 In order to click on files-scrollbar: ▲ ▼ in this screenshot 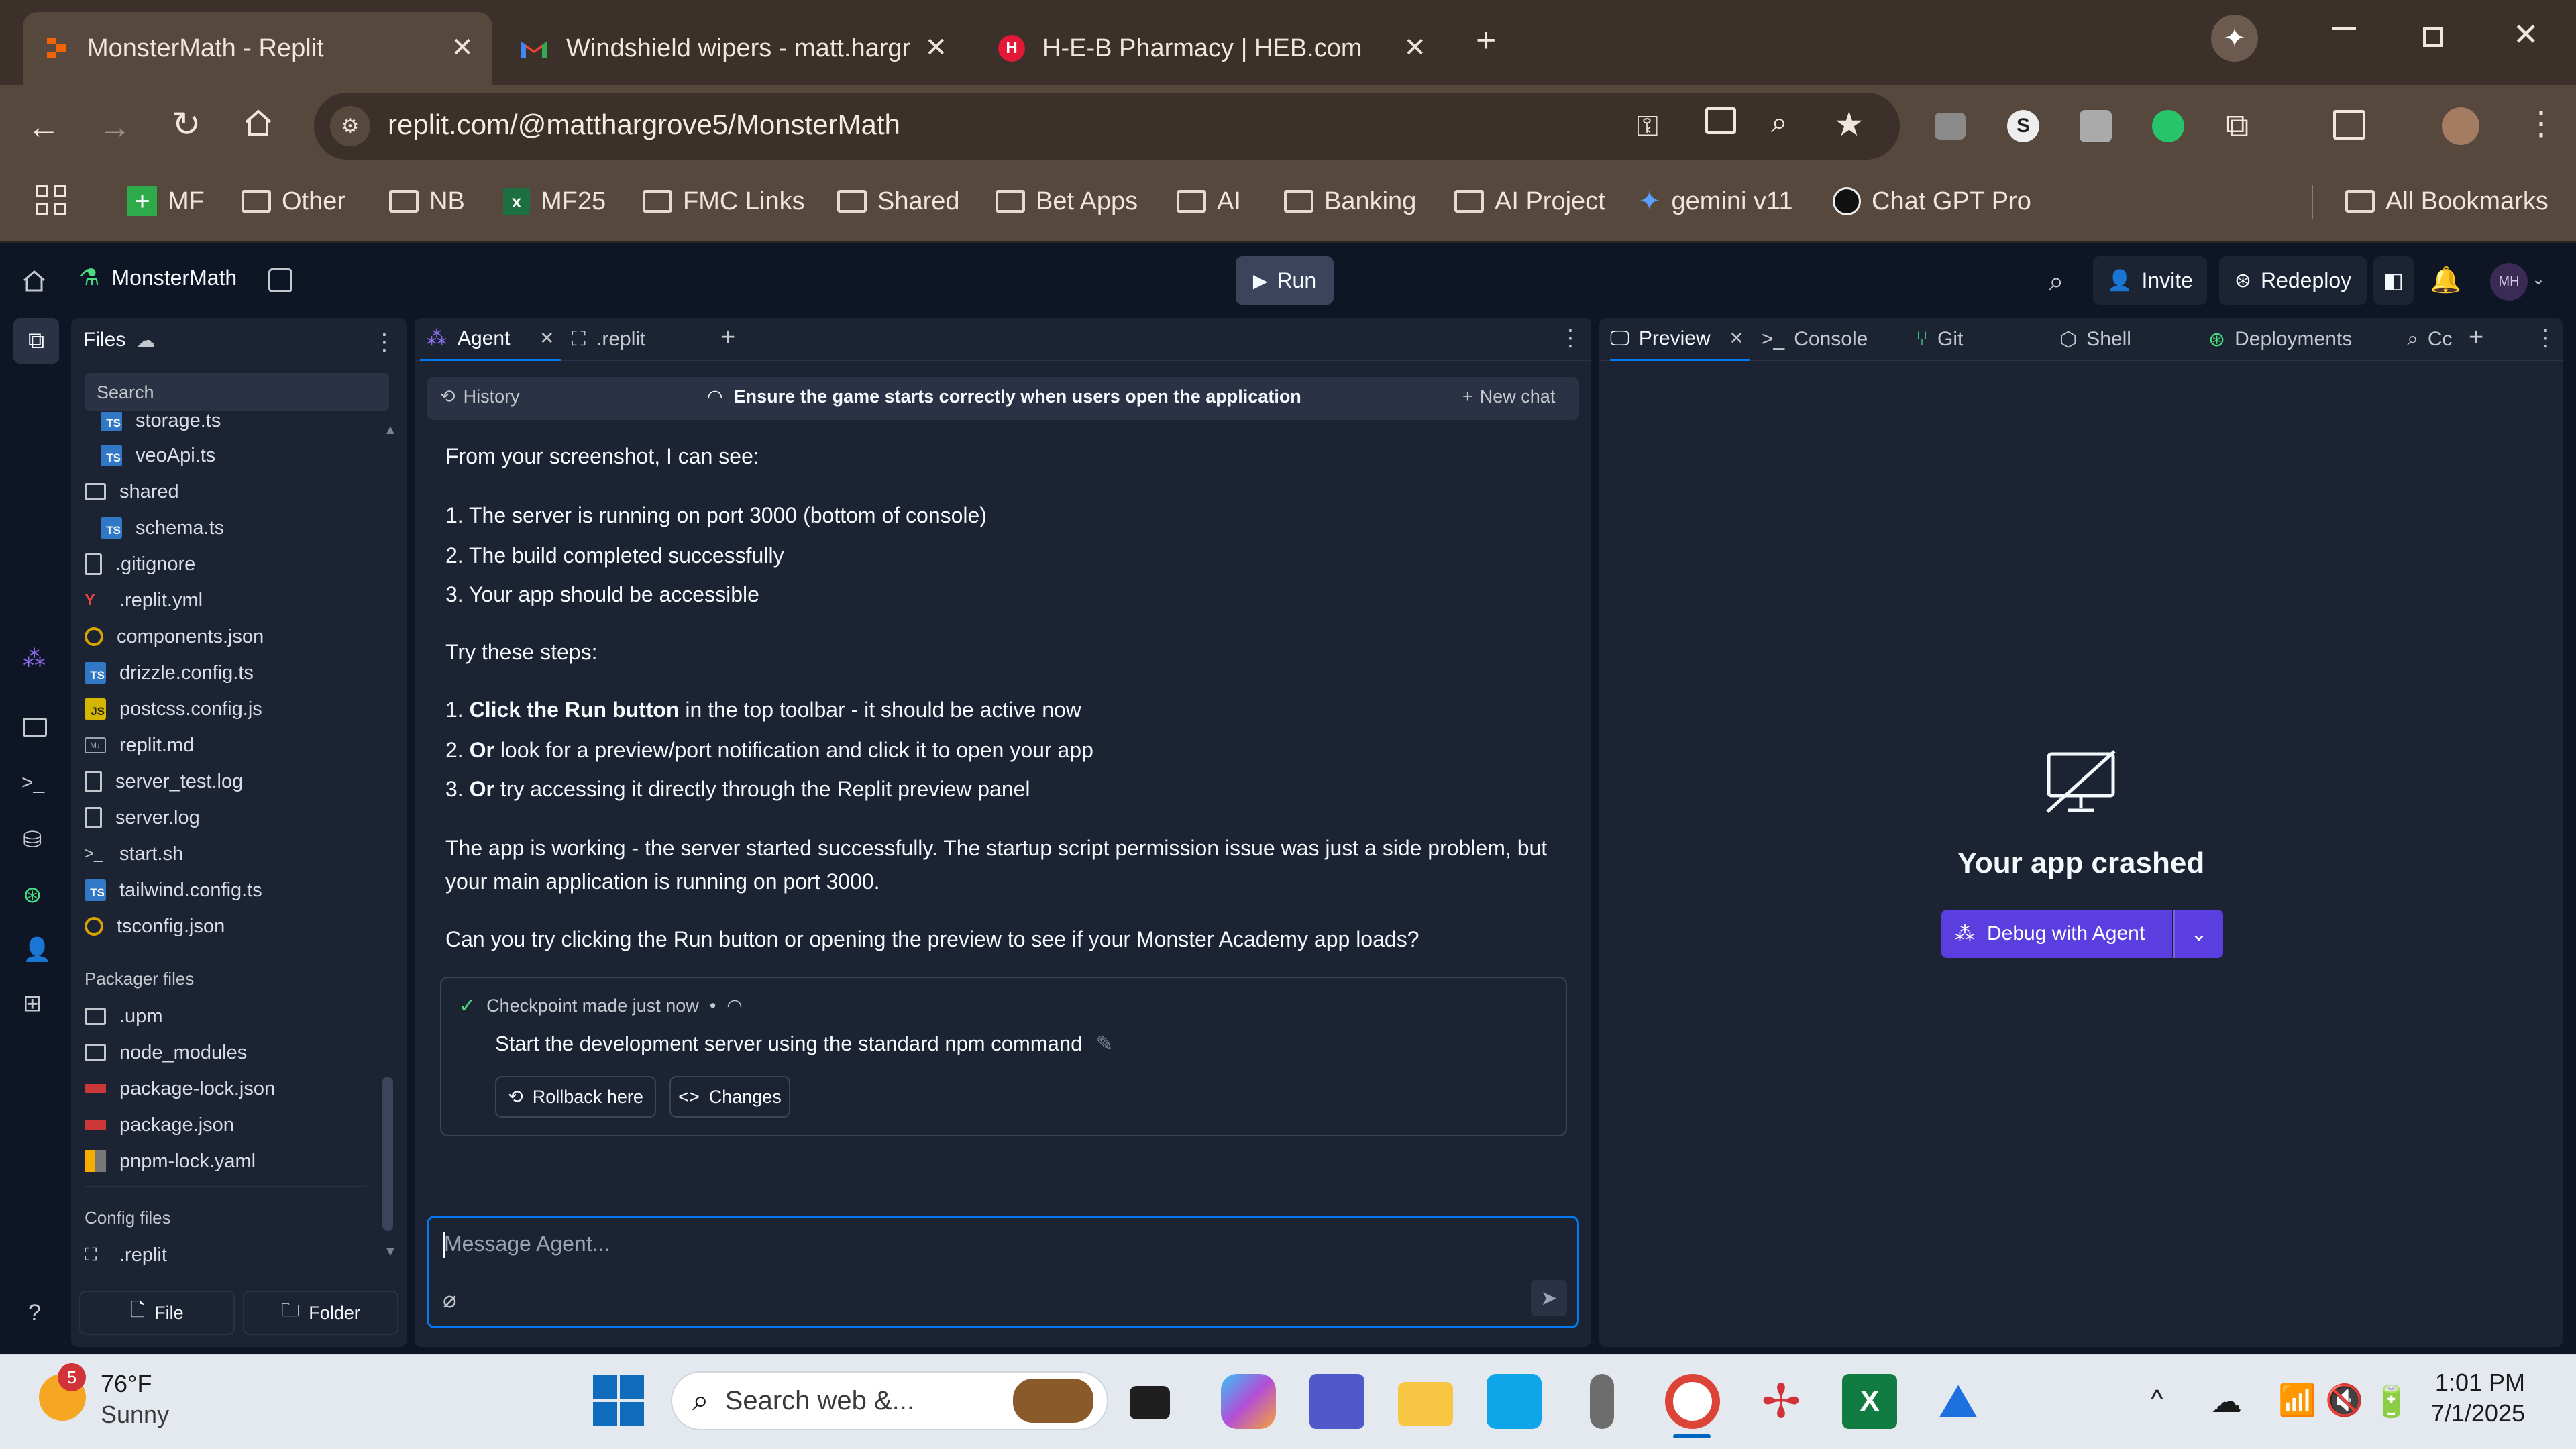, I will do `click(389, 842)`.